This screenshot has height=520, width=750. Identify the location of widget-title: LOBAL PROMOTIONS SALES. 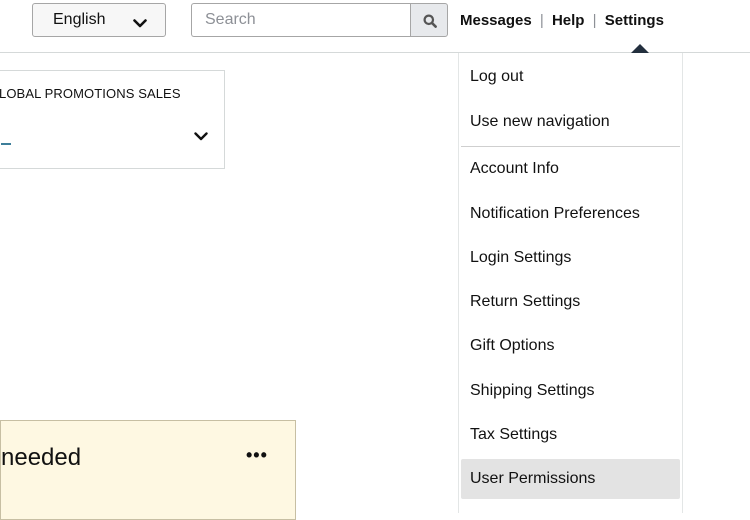
(90, 93).